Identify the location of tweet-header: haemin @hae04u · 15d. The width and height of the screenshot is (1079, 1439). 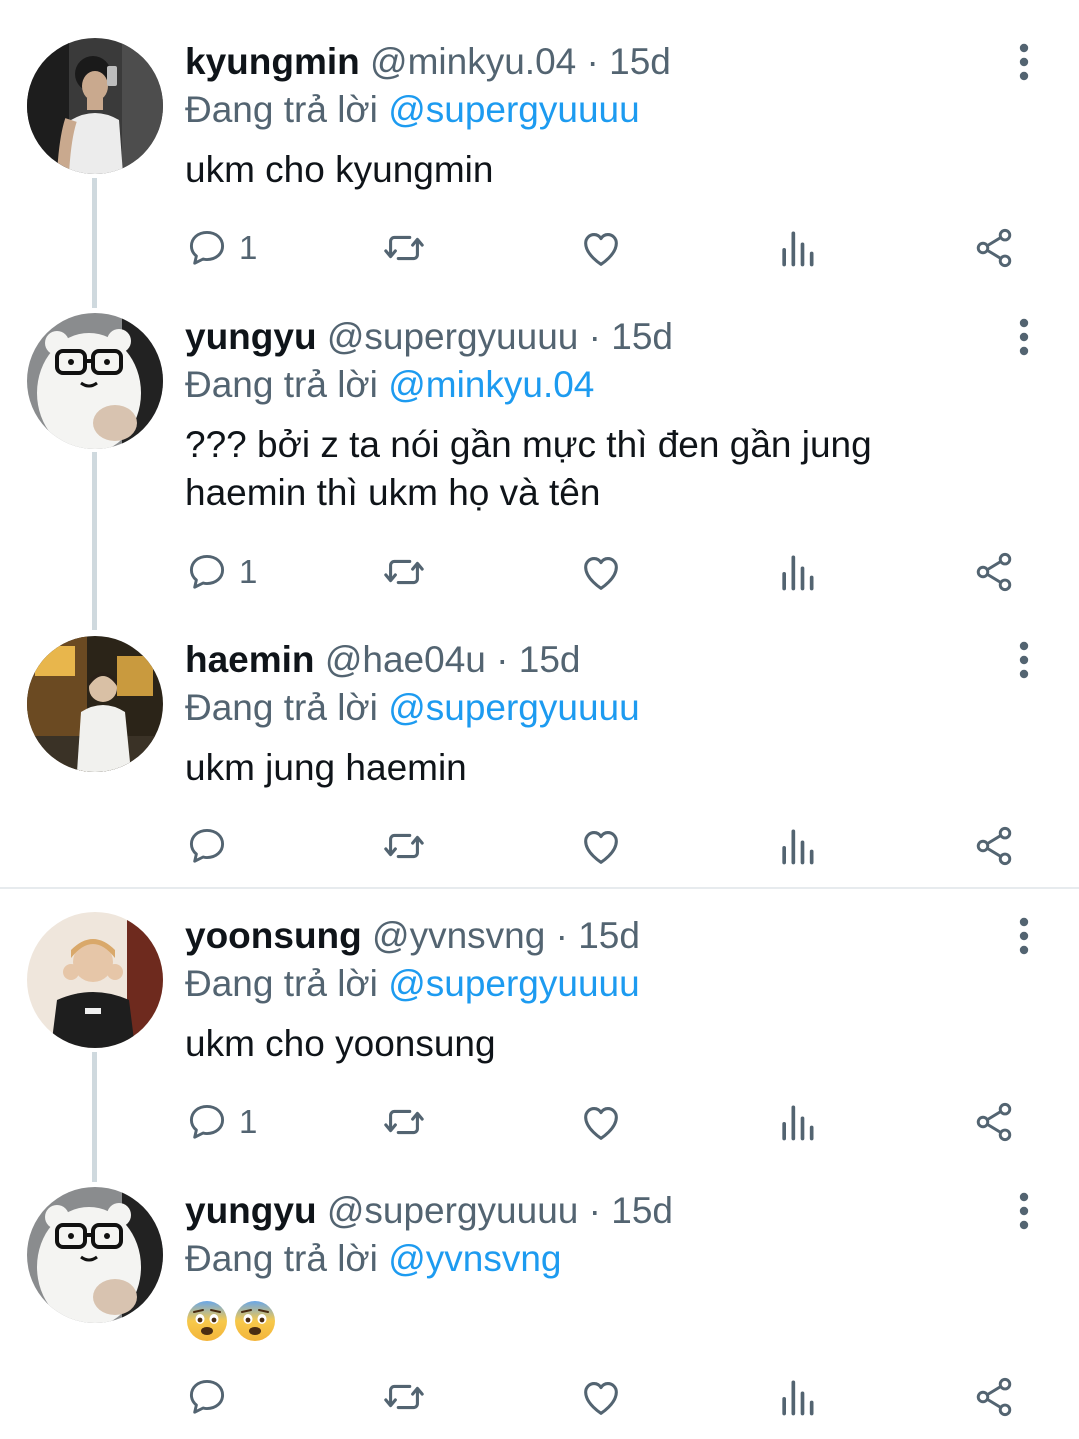
(382, 660).